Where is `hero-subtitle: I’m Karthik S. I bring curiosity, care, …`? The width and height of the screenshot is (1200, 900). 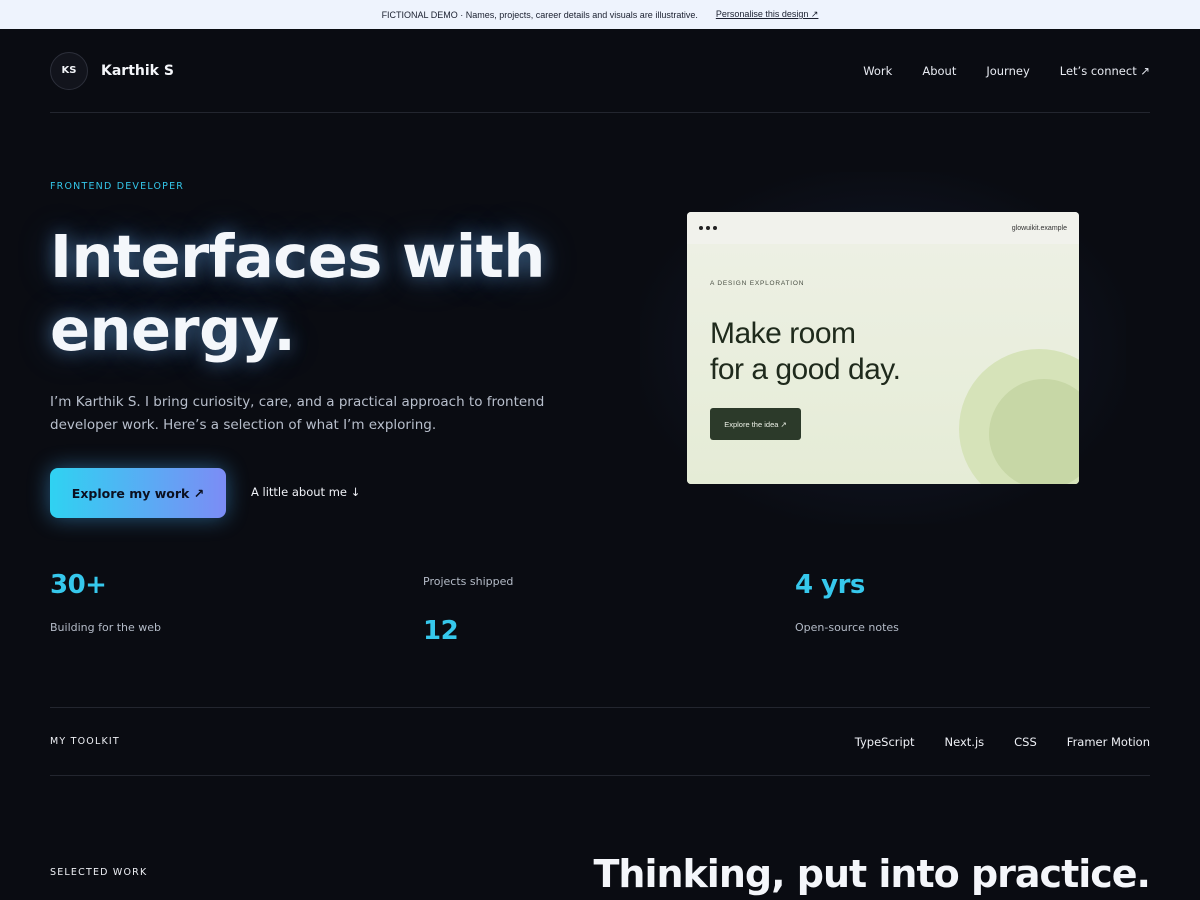
hero-subtitle: I’m Karthik S. I bring curiosity, care, … is located at coordinates (297, 413).